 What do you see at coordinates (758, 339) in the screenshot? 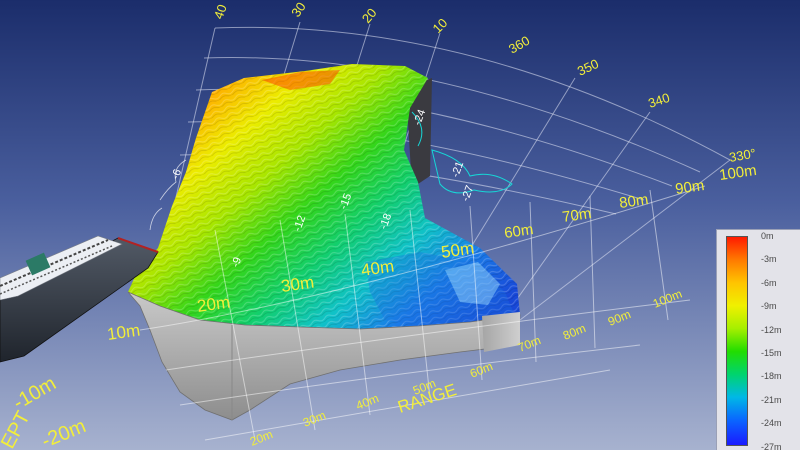
I see `depth-color-legend: 0m -3m -6m -9m -12m -15m -18m -21m -24m -27m` at bounding box center [758, 339].